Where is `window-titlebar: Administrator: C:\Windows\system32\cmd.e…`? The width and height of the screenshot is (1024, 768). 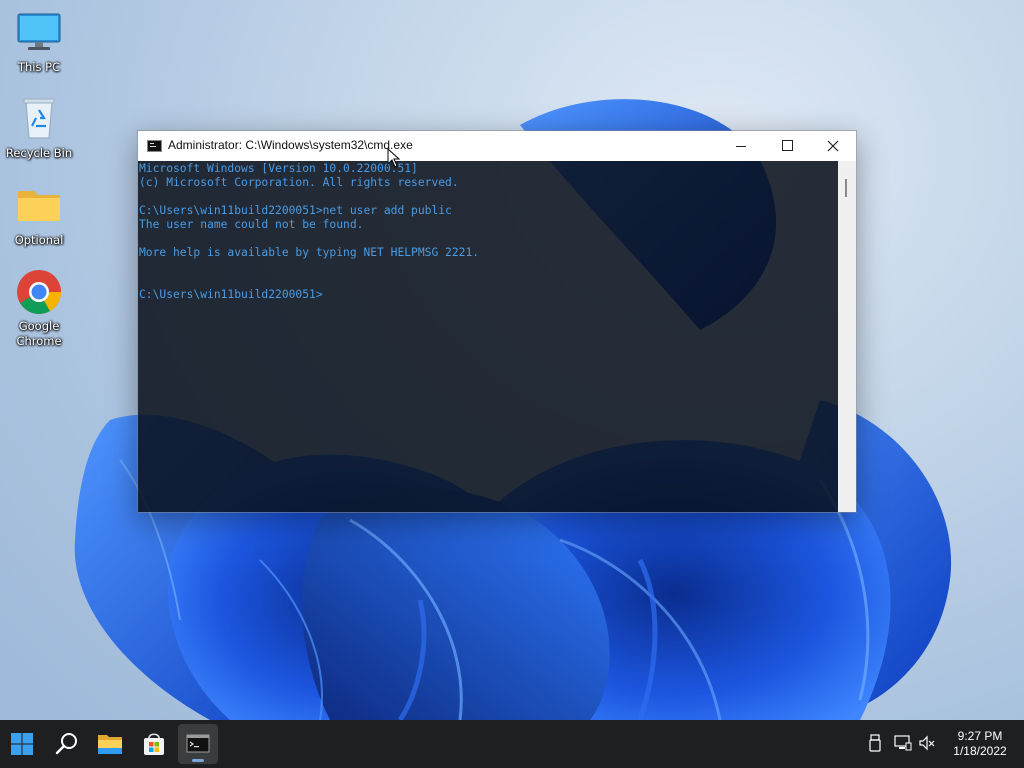 window-titlebar: Administrator: C:\Windows\system32\cmd.e… is located at coordinates (497, 146).